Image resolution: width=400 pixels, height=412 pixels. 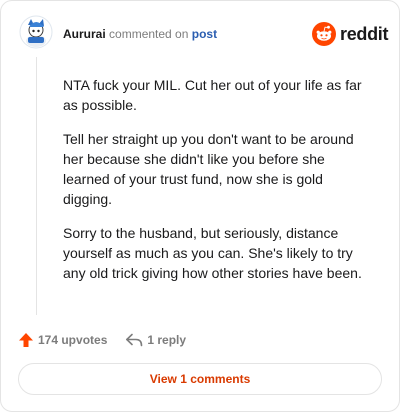 I want to click on comment-header: Aururai commented on post, so click(x=140, y=34).